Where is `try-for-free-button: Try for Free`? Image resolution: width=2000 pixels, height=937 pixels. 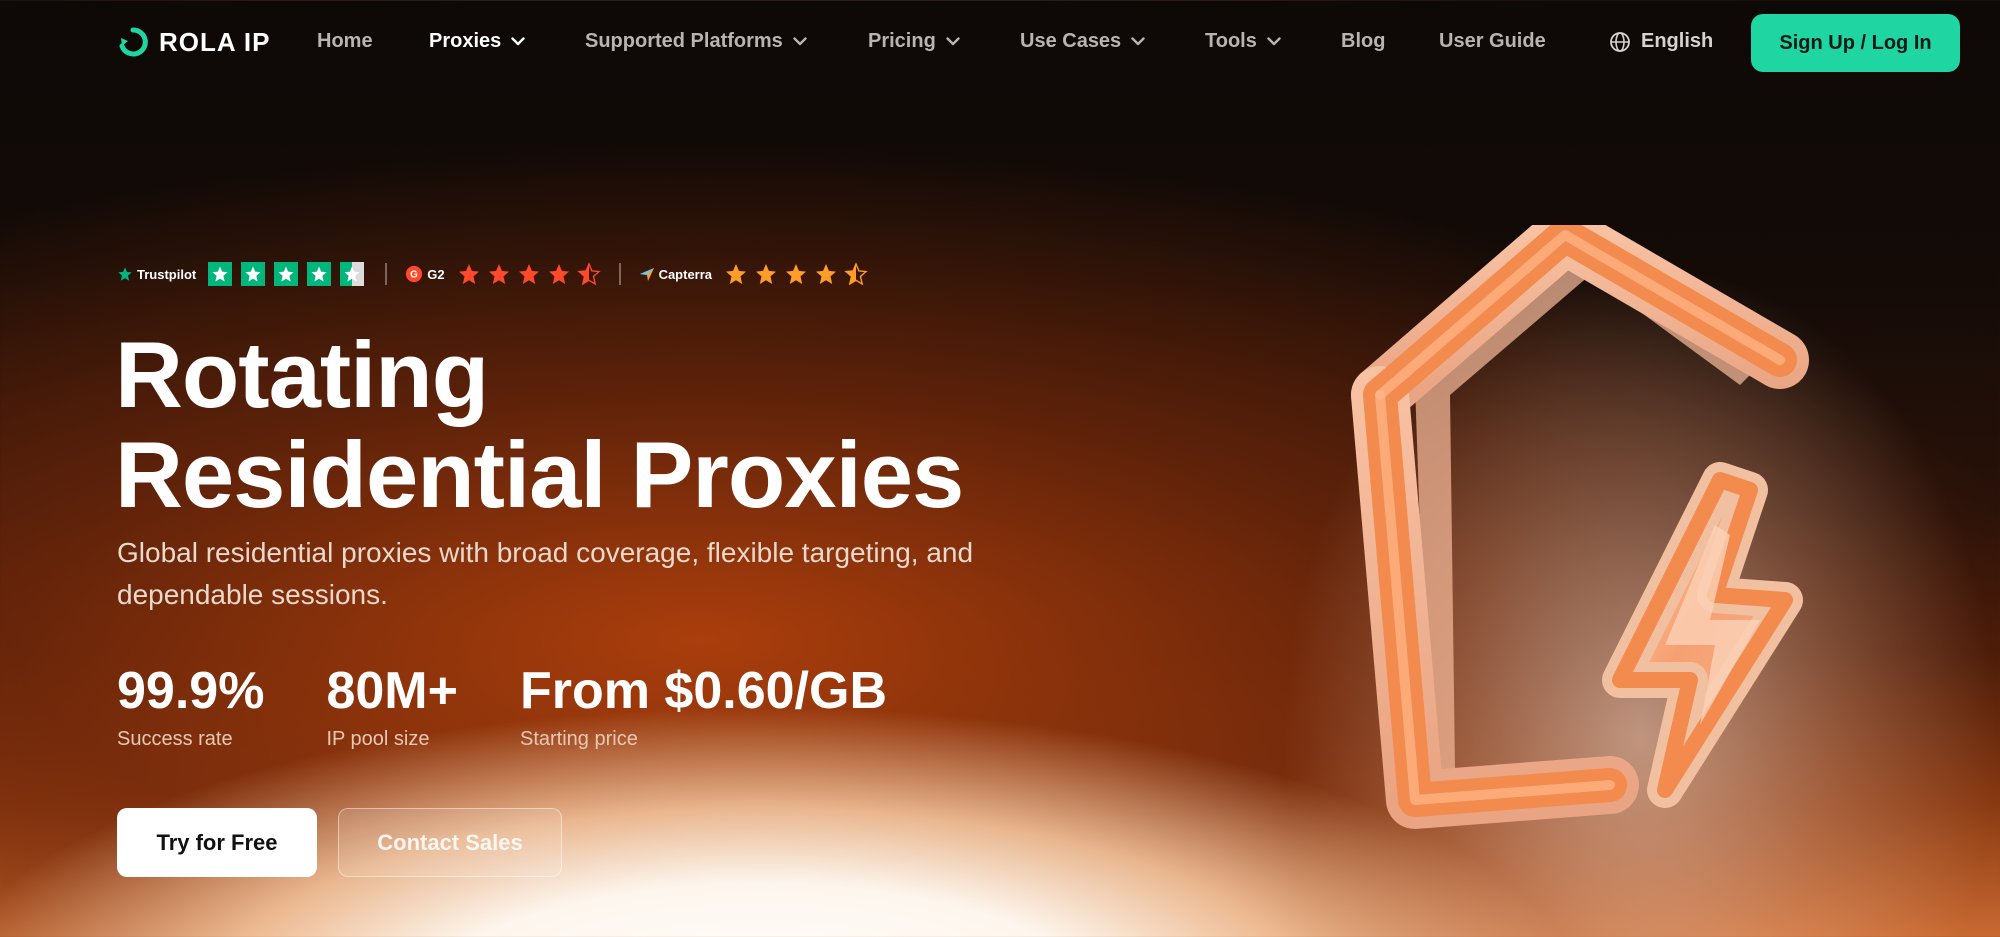
try-for-free-button: Try for Free is located at coordinates (217, 842).